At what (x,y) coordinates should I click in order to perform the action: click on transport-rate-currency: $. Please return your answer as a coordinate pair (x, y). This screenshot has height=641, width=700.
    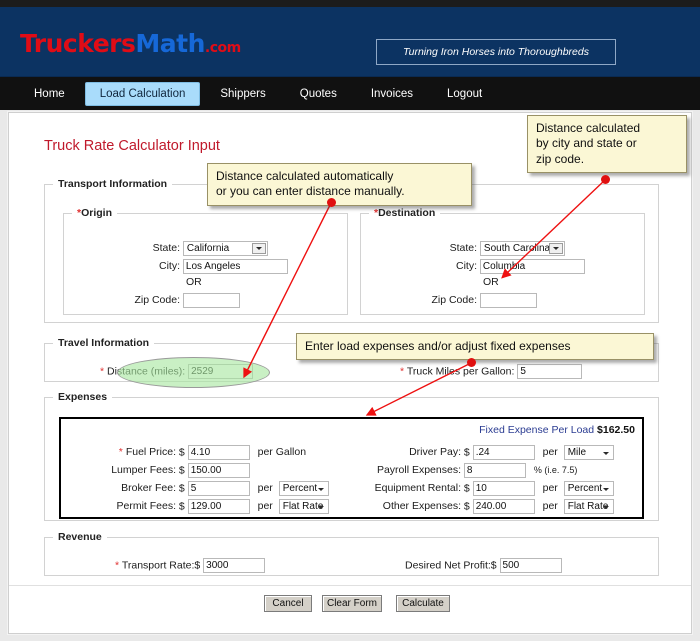
    Looking at the image, I should click on (197, 565).